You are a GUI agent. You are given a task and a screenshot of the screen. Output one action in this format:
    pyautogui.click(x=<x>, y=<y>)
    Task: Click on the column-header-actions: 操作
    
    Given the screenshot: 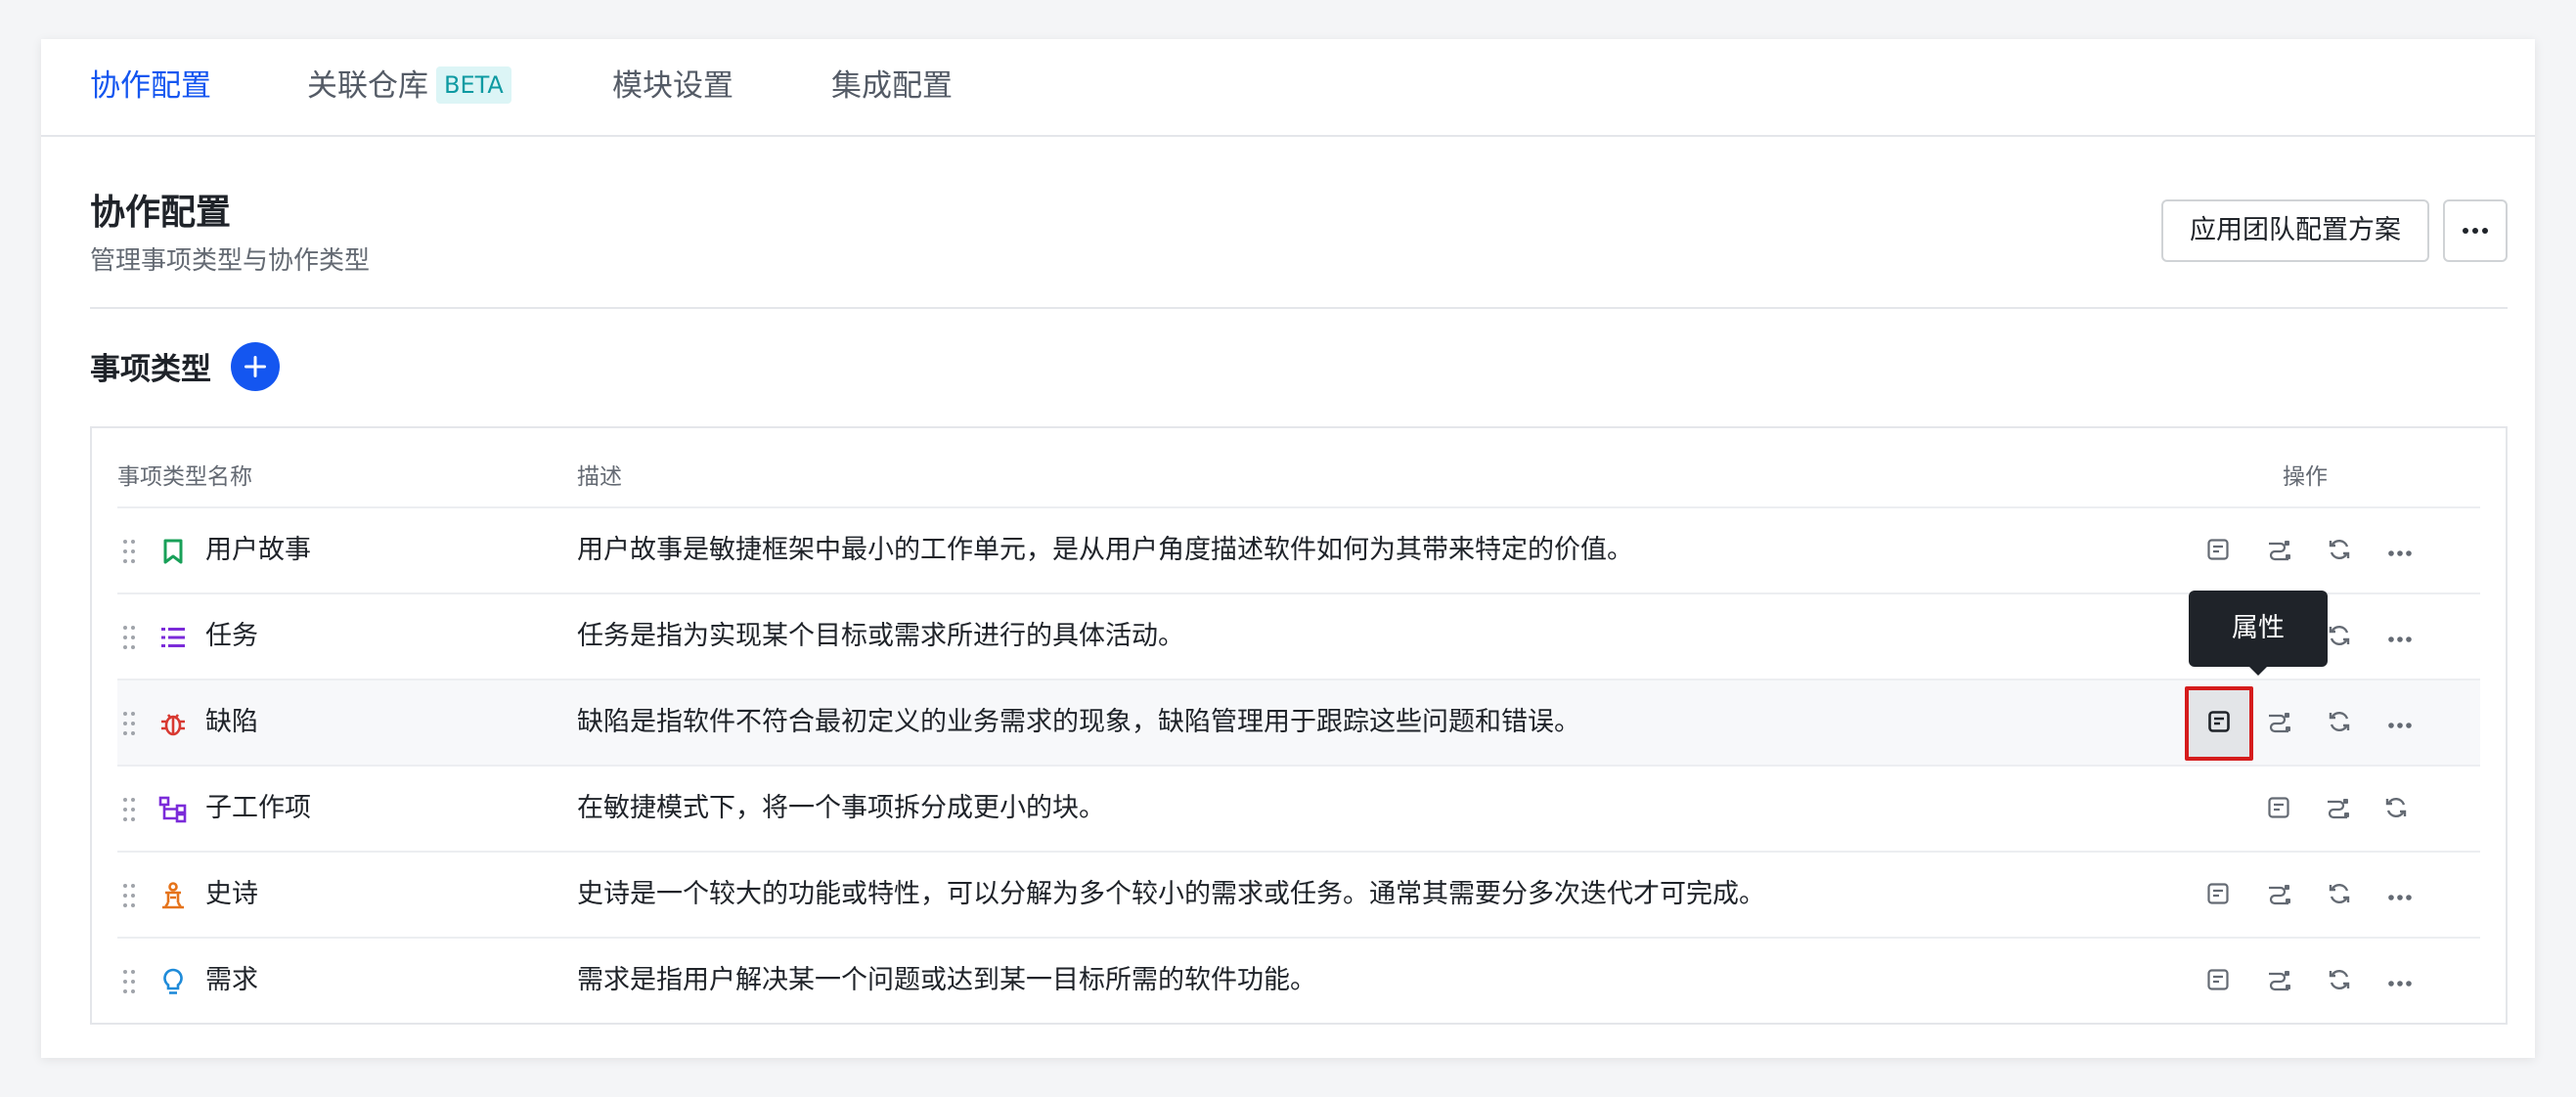 What is the action you would take?
    pyautogui.click(x=2305, y=477)
    